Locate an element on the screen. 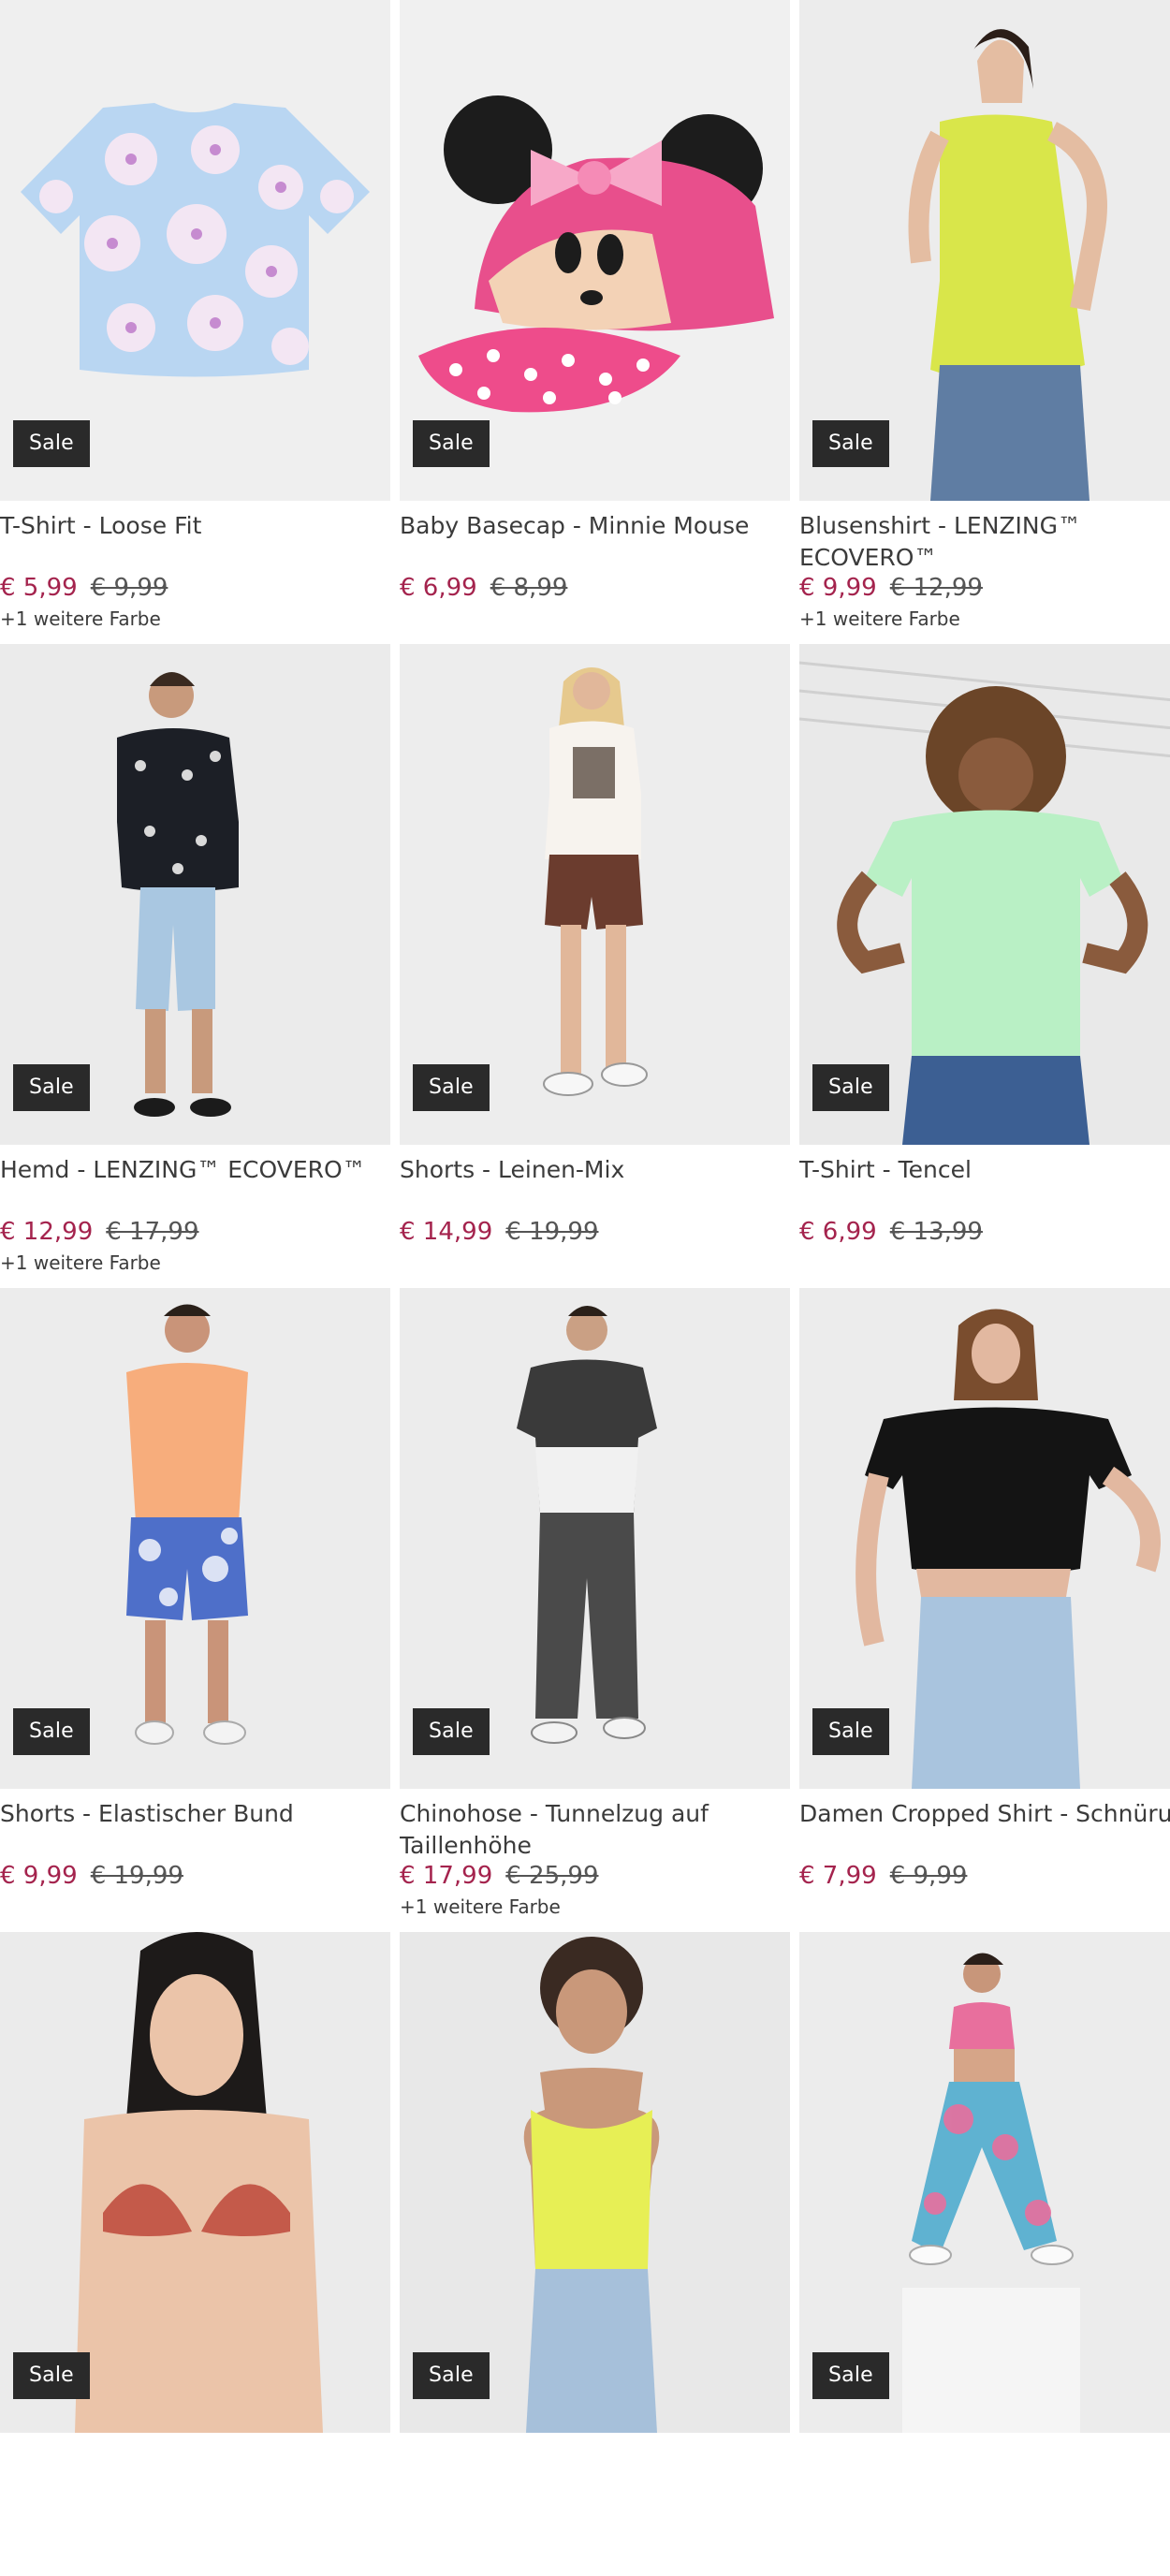 The height and width of the screenshot is (2576, 1170). sale-price: € 5,99 is located at coordinates (39, 588).